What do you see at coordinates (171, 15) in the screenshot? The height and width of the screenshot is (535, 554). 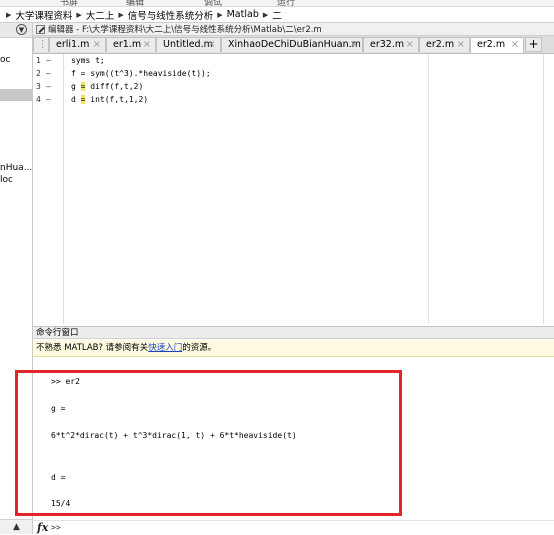 I see `breadcrumb-item: 信号与线性系统分析` at bounding box center [171, 15].